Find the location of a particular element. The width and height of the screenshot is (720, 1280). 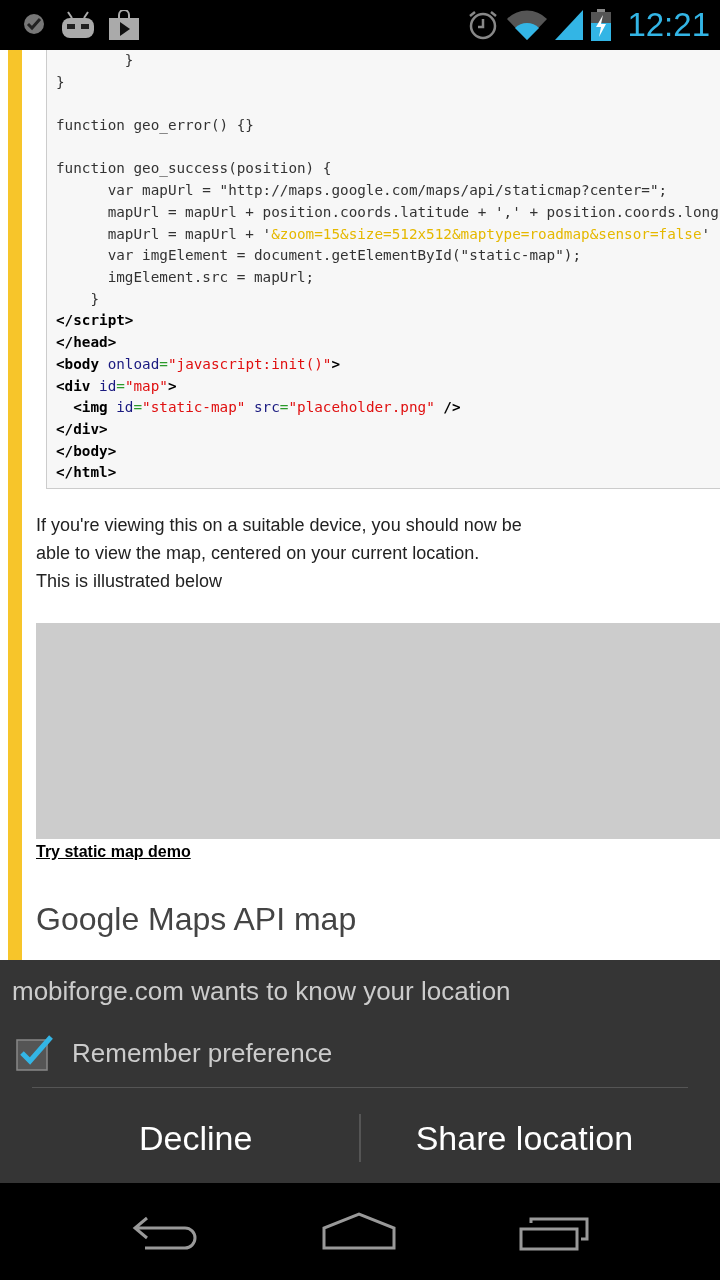

code-line: mapUrl = mapUrl + position.coords.latitude + ',' + position.coords.long is located at coordinates (412, 212).